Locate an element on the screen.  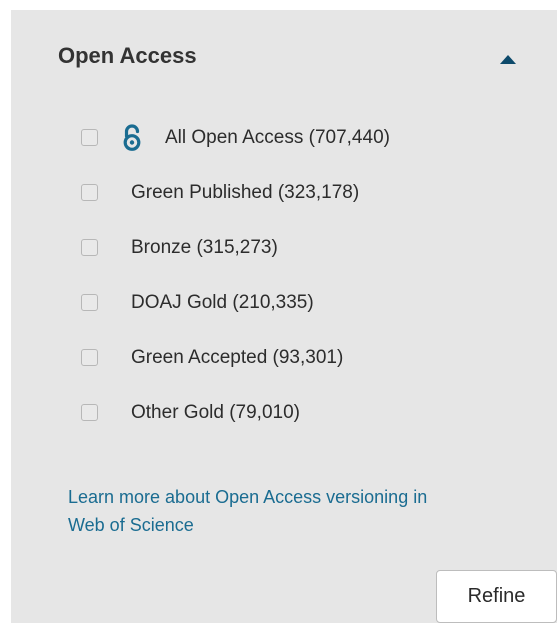
option-label: Other Gold (79,010) is located at coordinates (215, 412).